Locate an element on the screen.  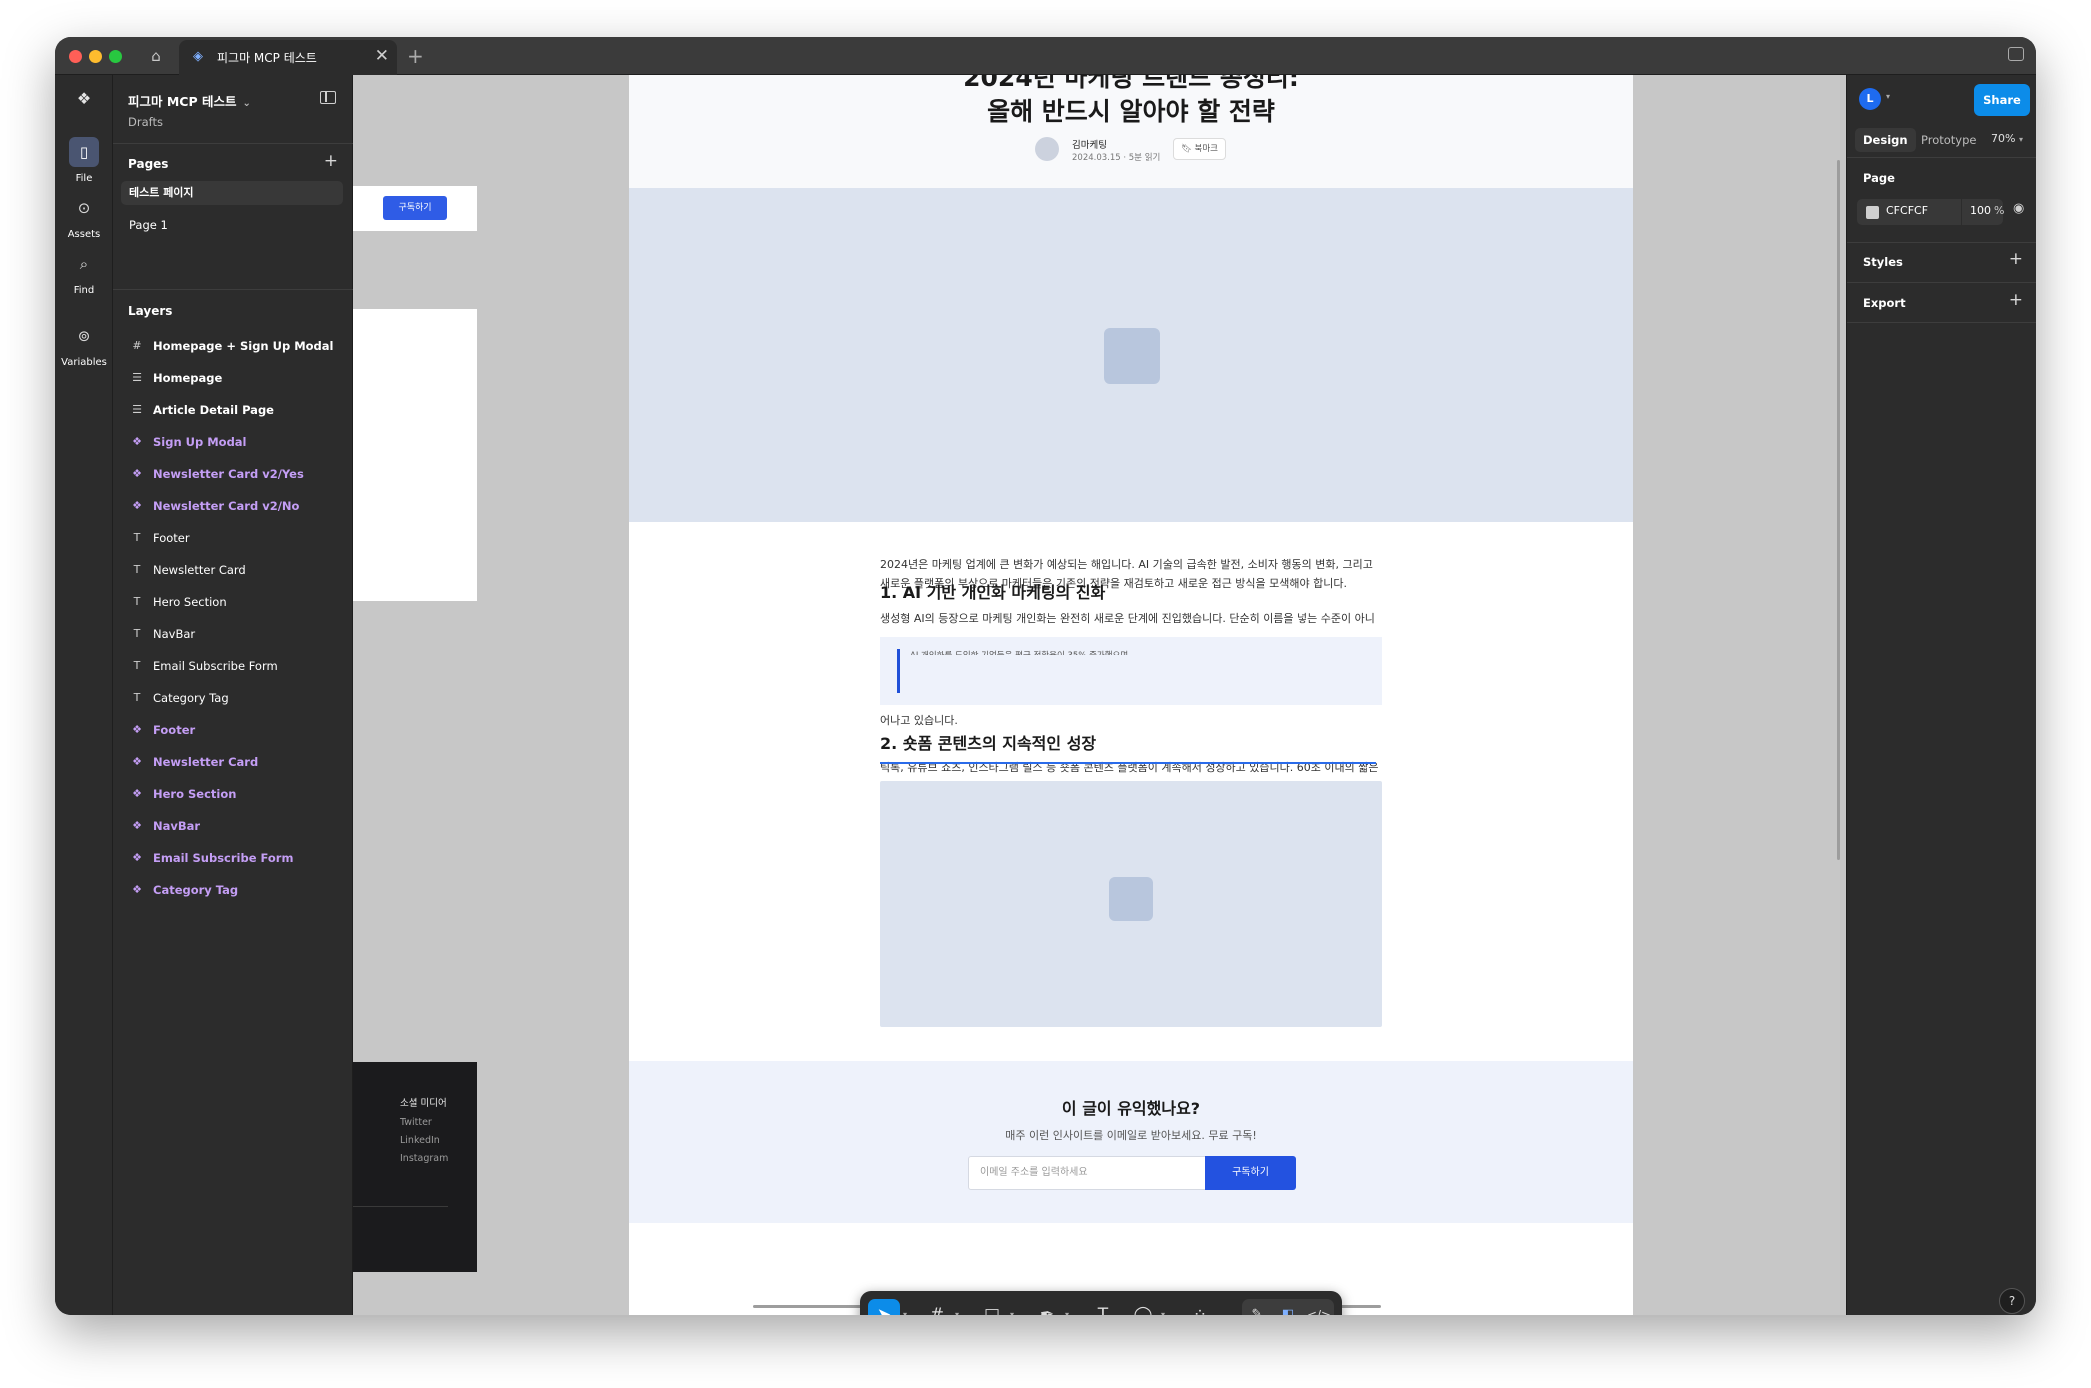
layer-item: T NavBar is located at coordinates (233, 634).